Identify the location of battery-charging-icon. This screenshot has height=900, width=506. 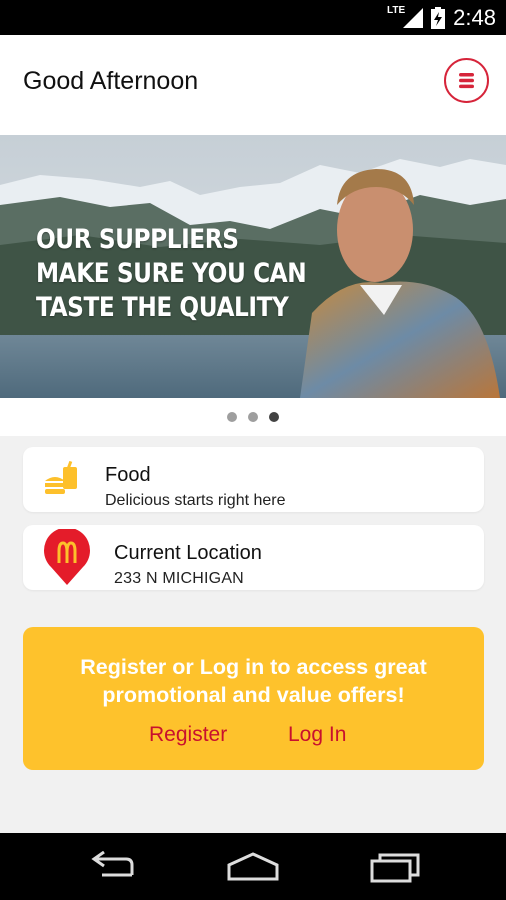
(438, 17).